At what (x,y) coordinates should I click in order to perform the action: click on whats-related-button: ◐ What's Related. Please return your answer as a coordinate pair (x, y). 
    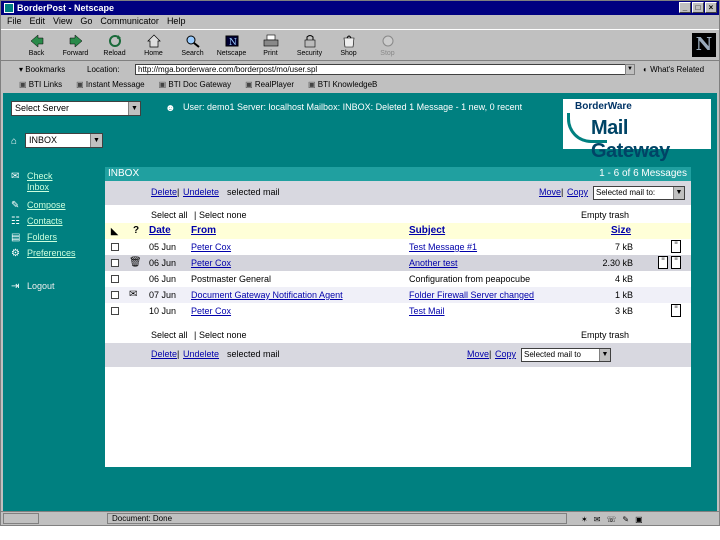
    Looking at the image, I should click on (673, 69).